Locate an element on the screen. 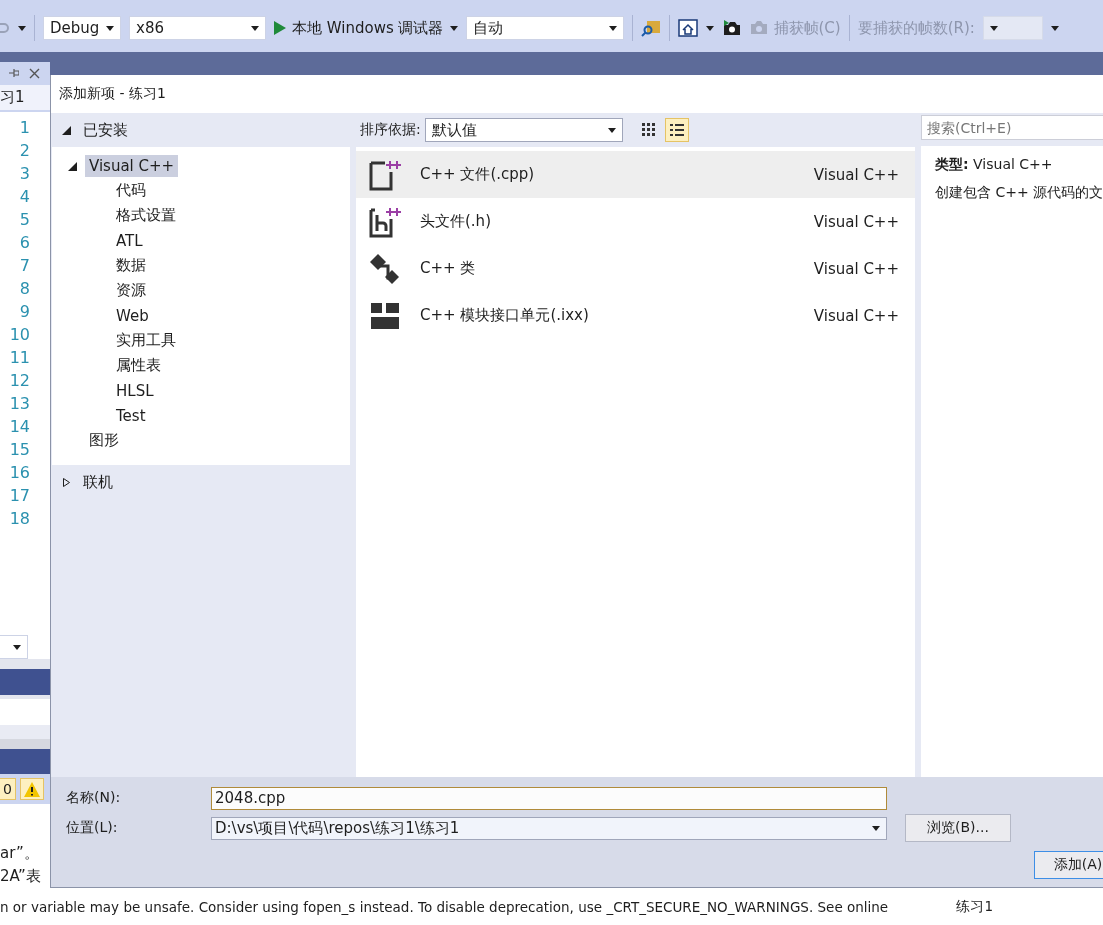 The image size is (1103, 925). line-number: 1 is located at coordinates (24, 128).